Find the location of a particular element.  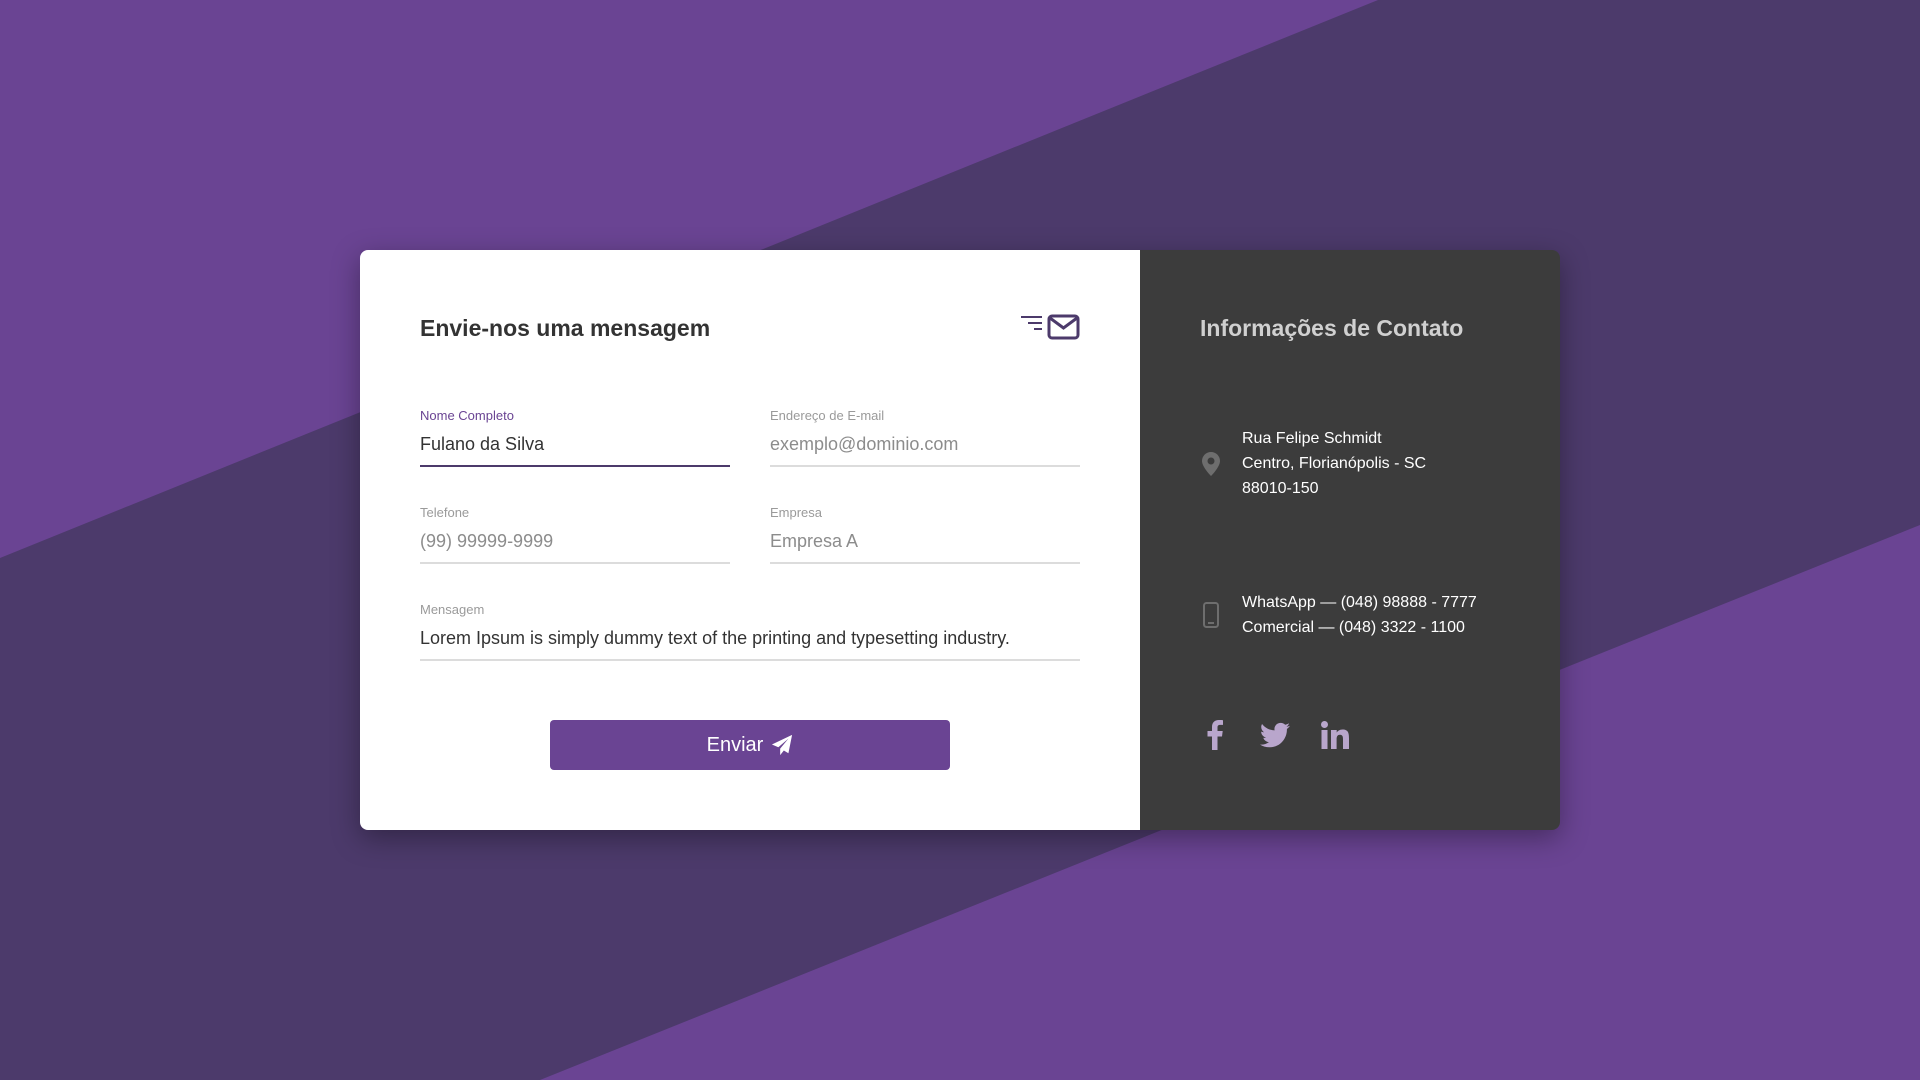

address-line: Centro, Florianópolis - SC is located at coordinates (1334, 463).